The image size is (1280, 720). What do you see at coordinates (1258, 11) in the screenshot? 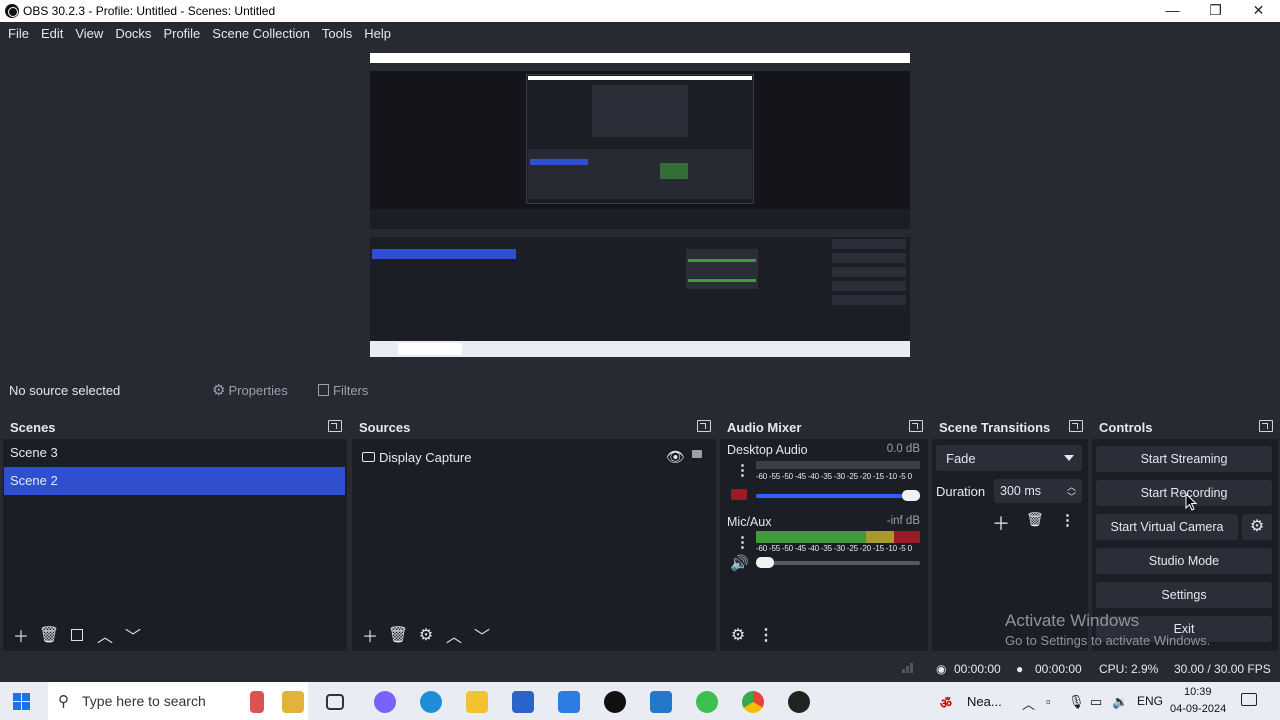
I see `close-button: ✕` at bounding box center [1258, 11].